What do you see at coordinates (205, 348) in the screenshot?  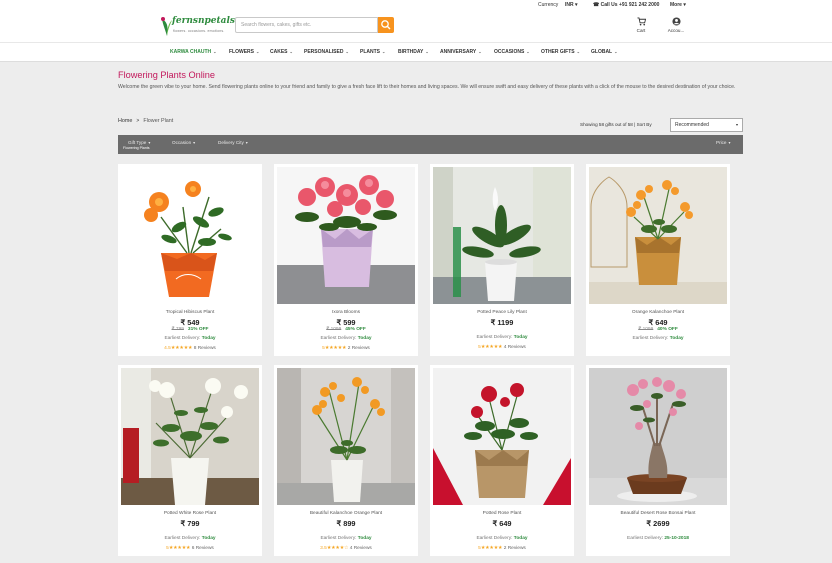 I see `review-count: 8 Reviews` at bounding box center [205, 348].